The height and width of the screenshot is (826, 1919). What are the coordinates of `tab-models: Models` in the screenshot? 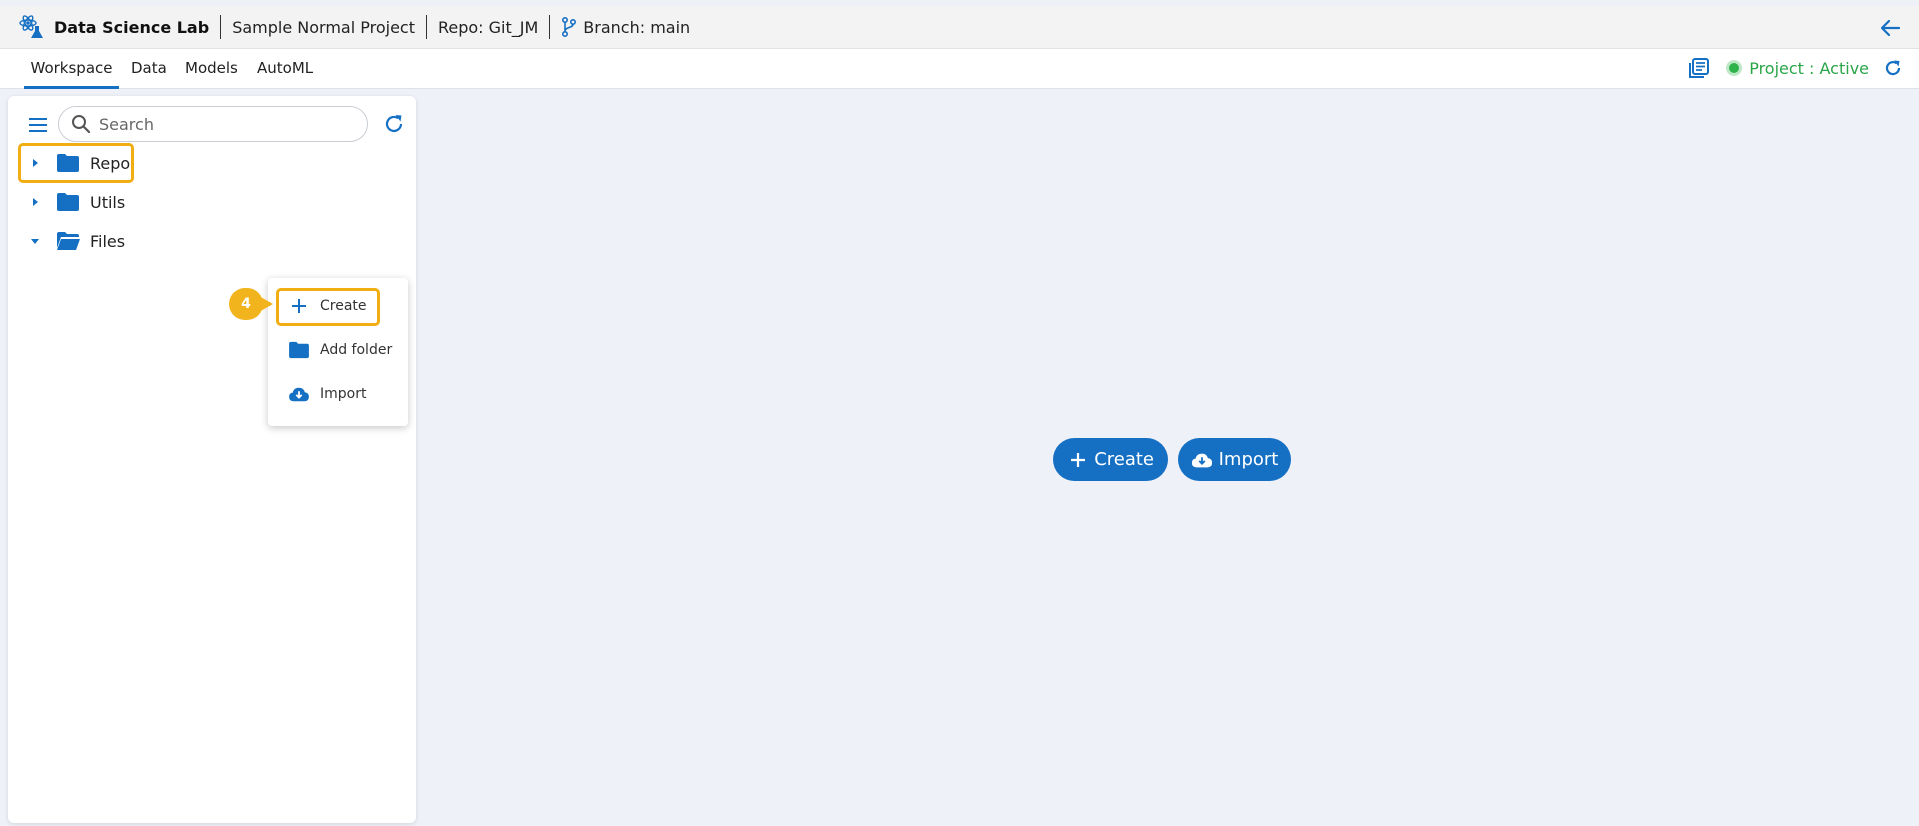 It's located at (211, 69).